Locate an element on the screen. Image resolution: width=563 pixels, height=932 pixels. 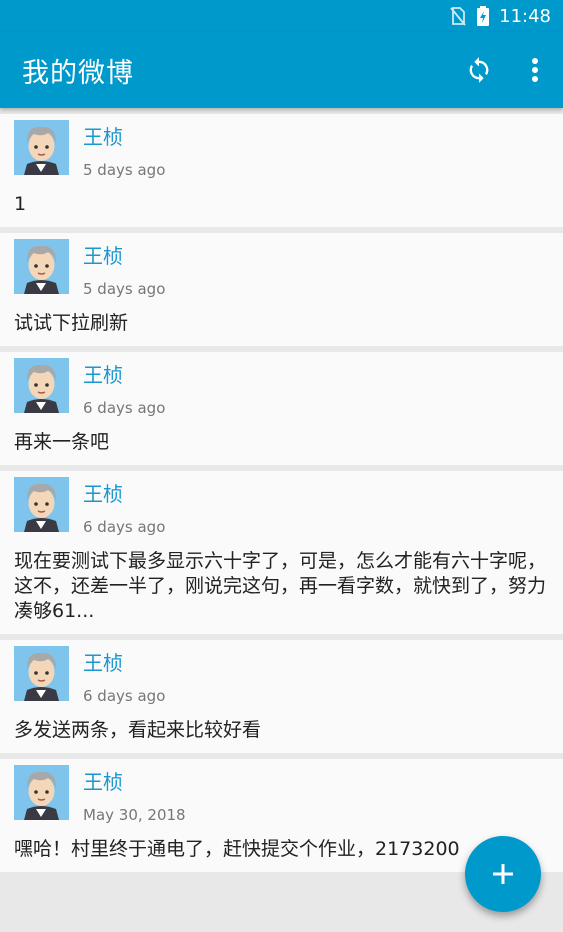
post-time: May 30, 2018 is located at coordinates (134, 815).